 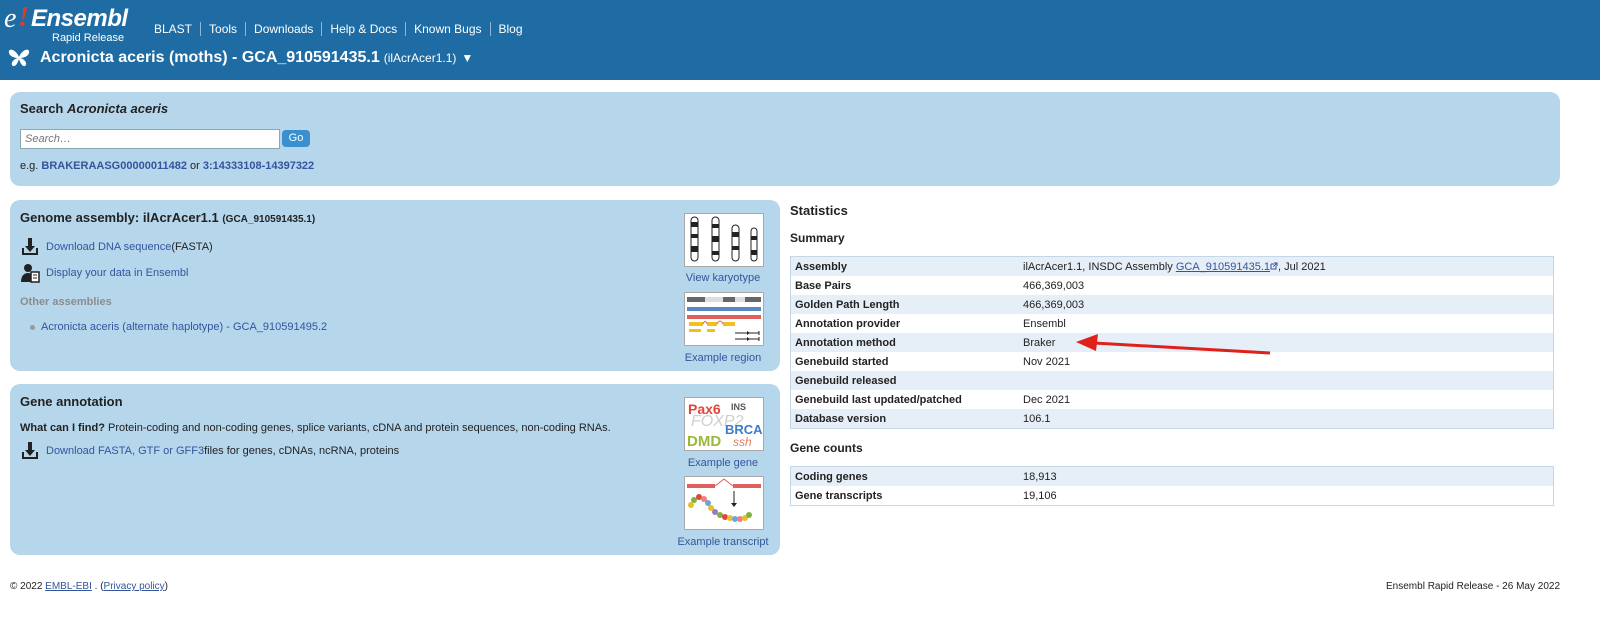 I want to click on region-thumbnail, so click(x=724, y=319).